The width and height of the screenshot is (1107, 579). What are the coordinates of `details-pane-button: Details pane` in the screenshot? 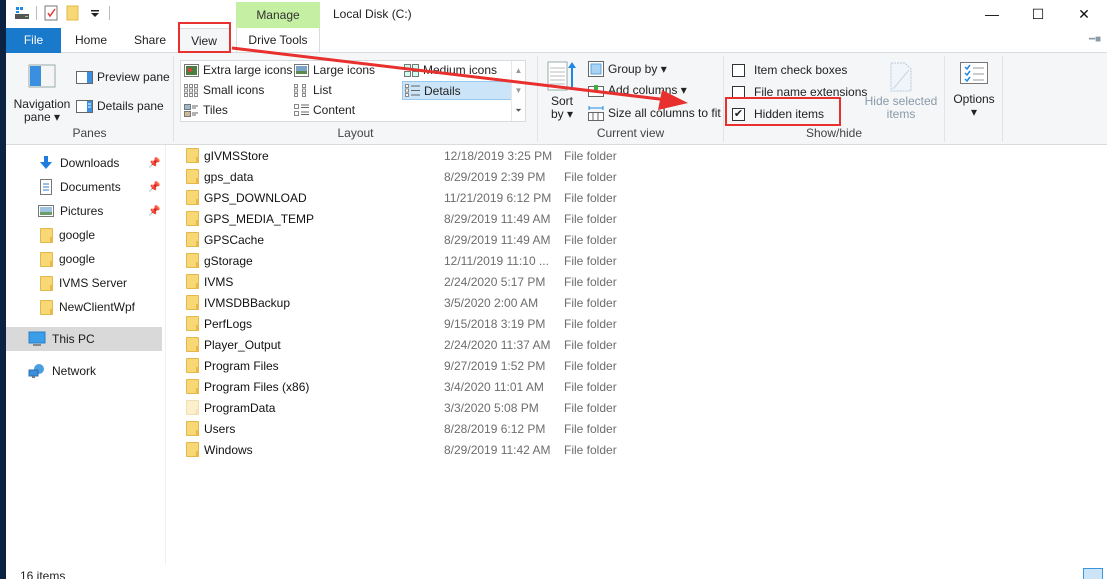 It's located at (120, 106).